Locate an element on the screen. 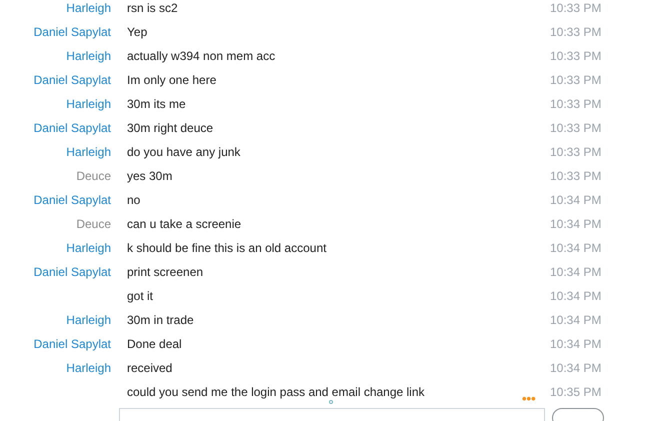 The width and height of the screenshot is (645, 421). message-text: could you send me the login pass and email change link is located at coordinates (276, 392).